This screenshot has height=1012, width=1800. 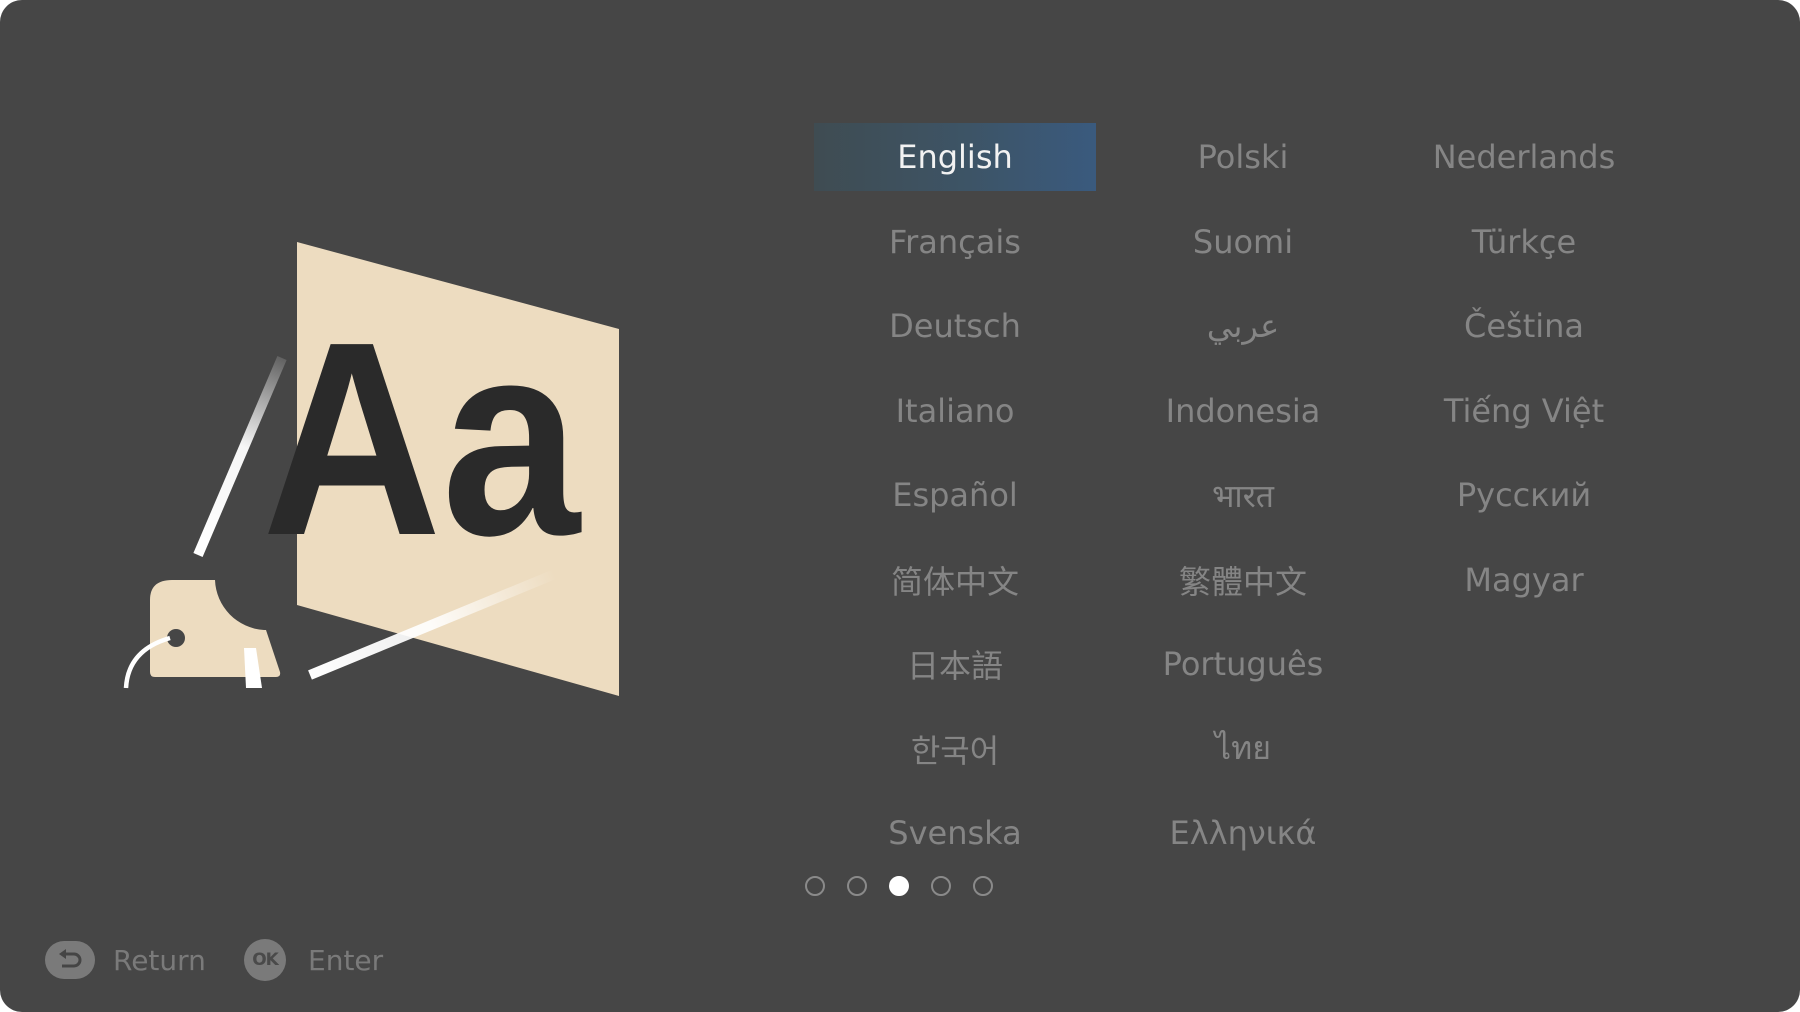 What do you see at coordinates (1243, 326) in the screenshot?
I see `language-option: عربي` at bounding box center [1243, 326].